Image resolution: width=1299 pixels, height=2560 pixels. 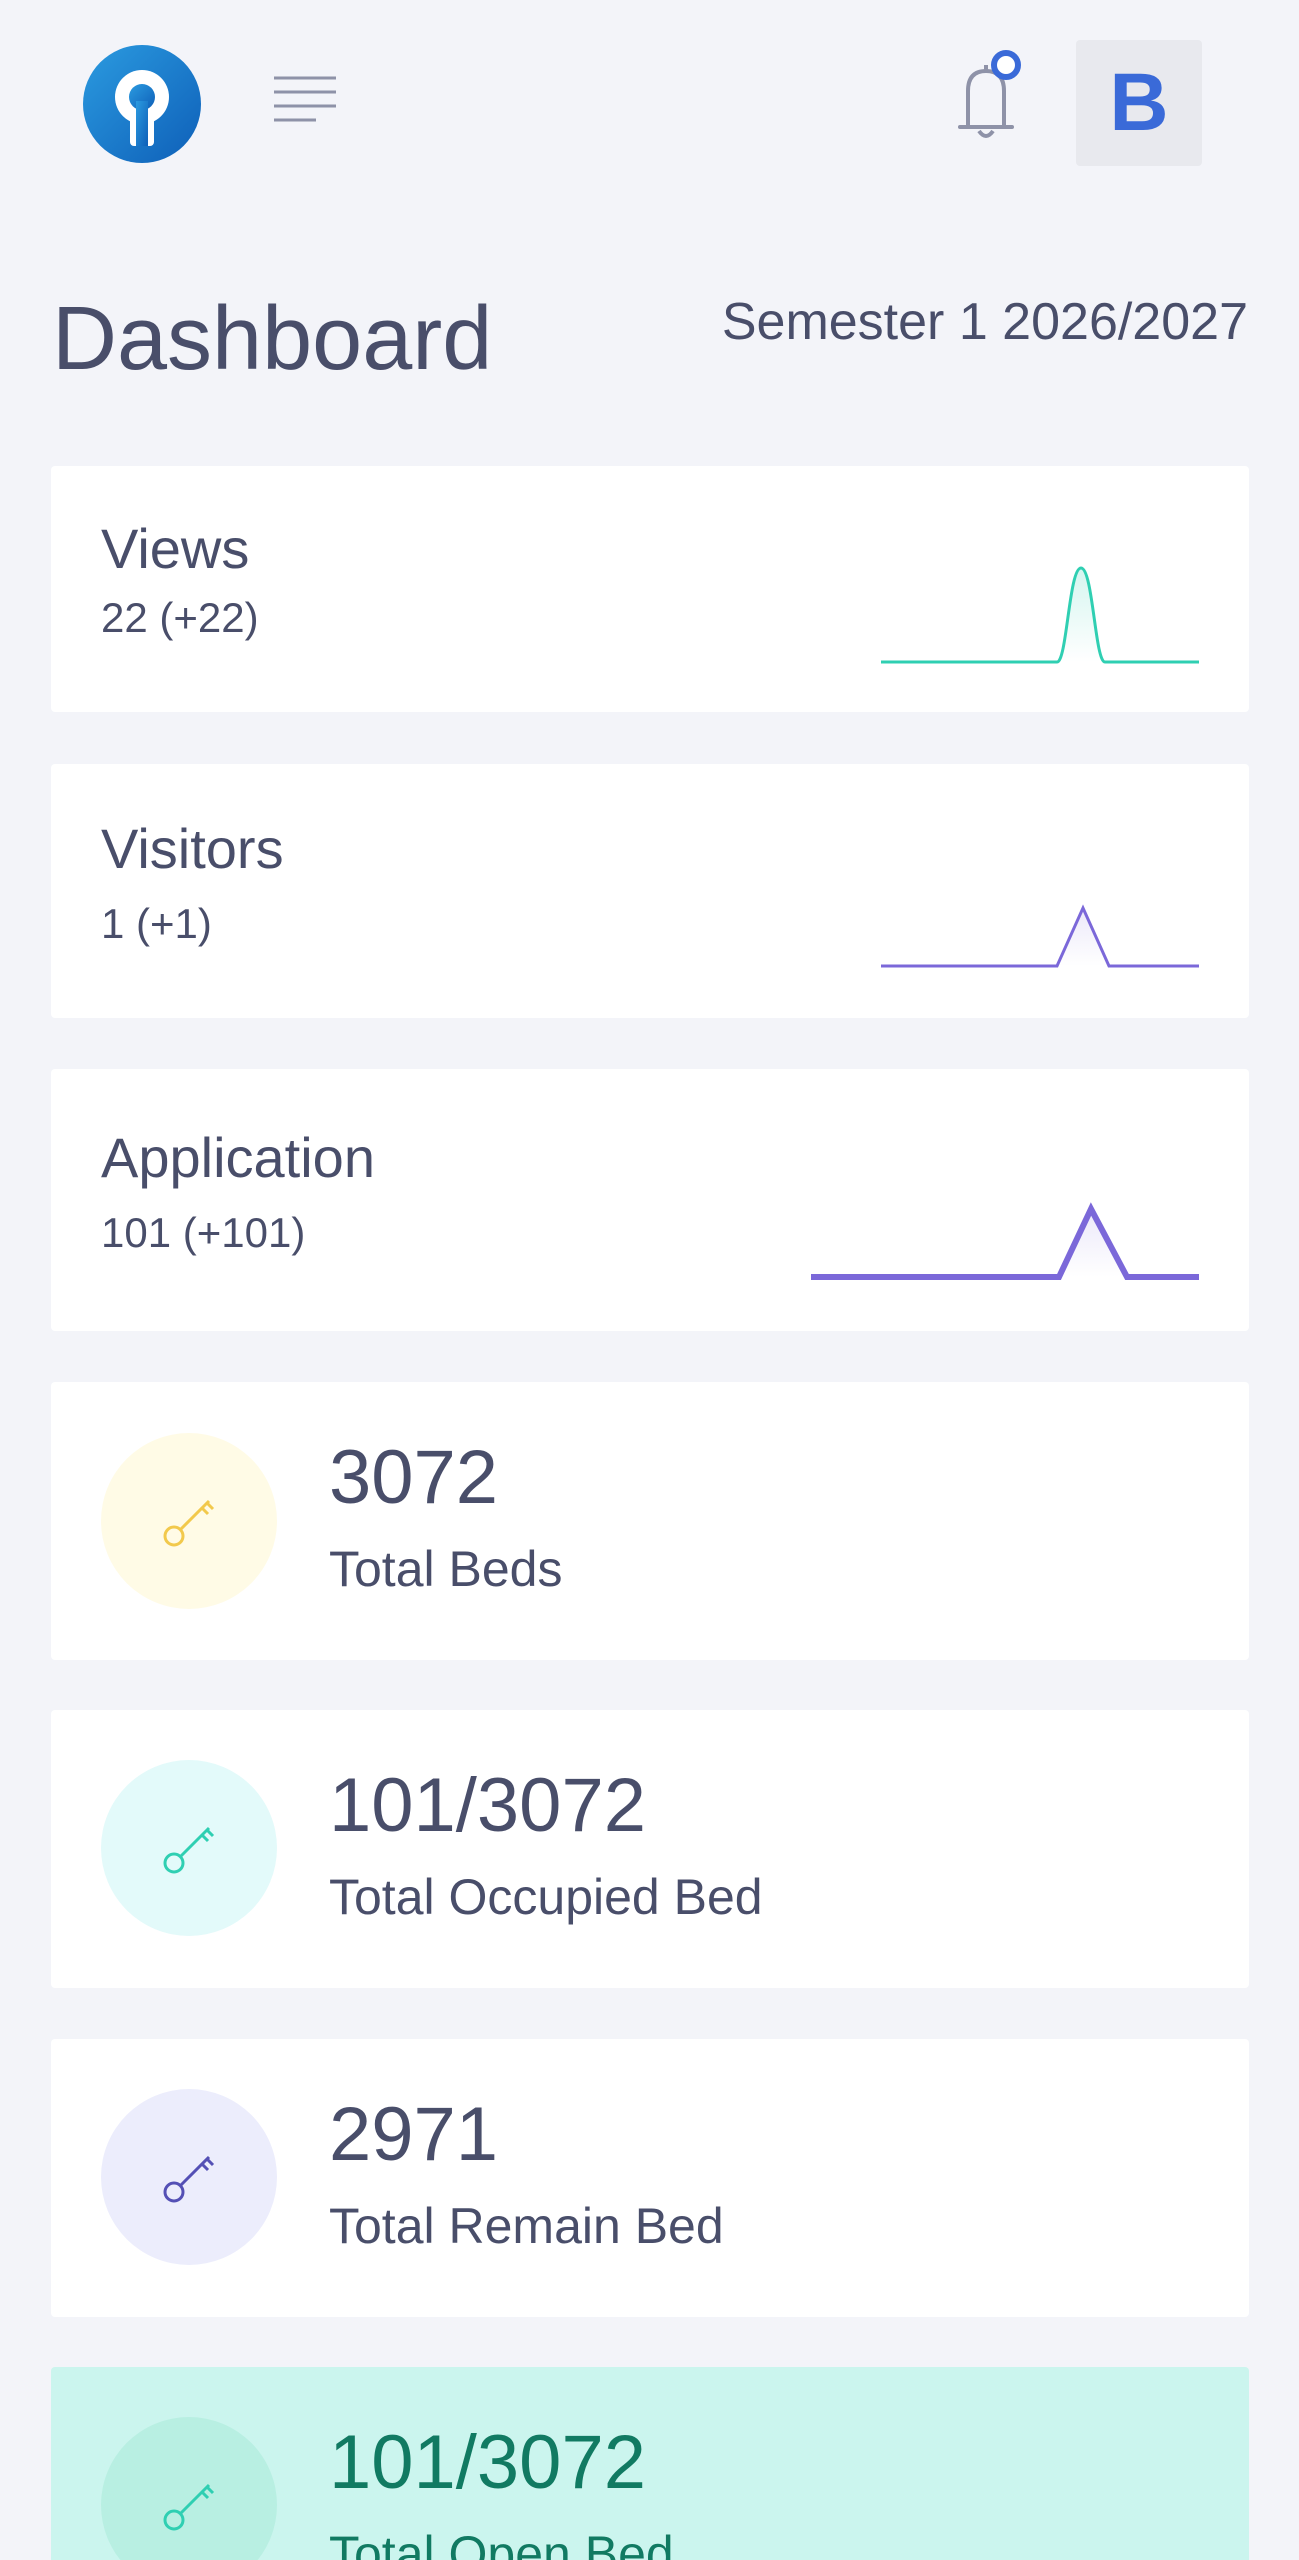 I want to click on views-sparkline, so click(x=1040, y=615).